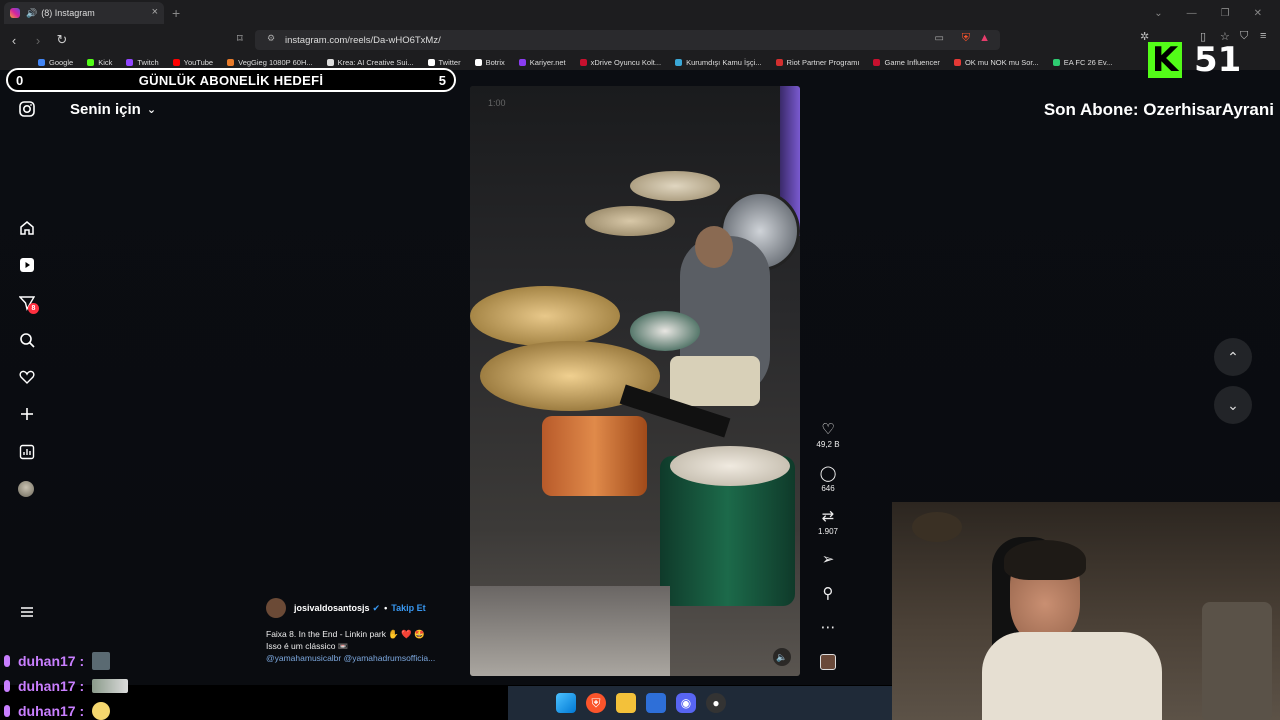  What do you see at coordinates (276, 608) in the screenshot?
I see `author-avatar` at bounding box center [276, 608].